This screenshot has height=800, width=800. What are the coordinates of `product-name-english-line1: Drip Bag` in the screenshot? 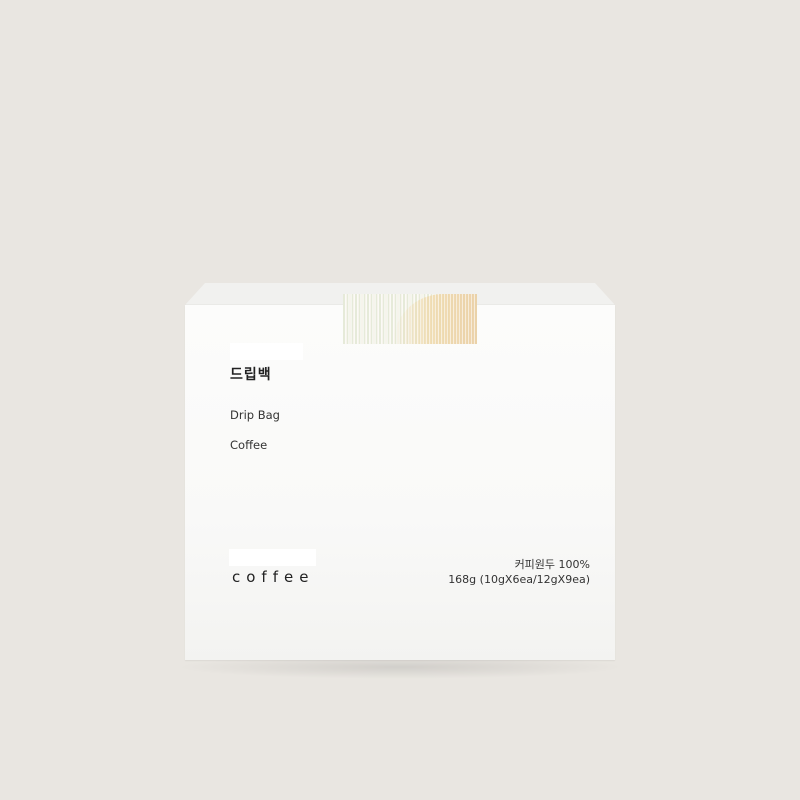 It's located at (255, 415).